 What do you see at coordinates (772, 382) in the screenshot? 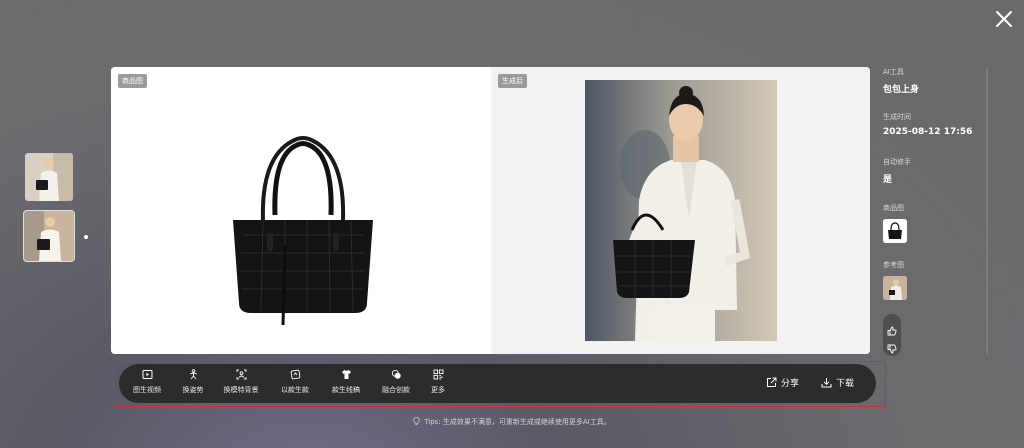
I see `share-icon` at bounding box center [772, 382].